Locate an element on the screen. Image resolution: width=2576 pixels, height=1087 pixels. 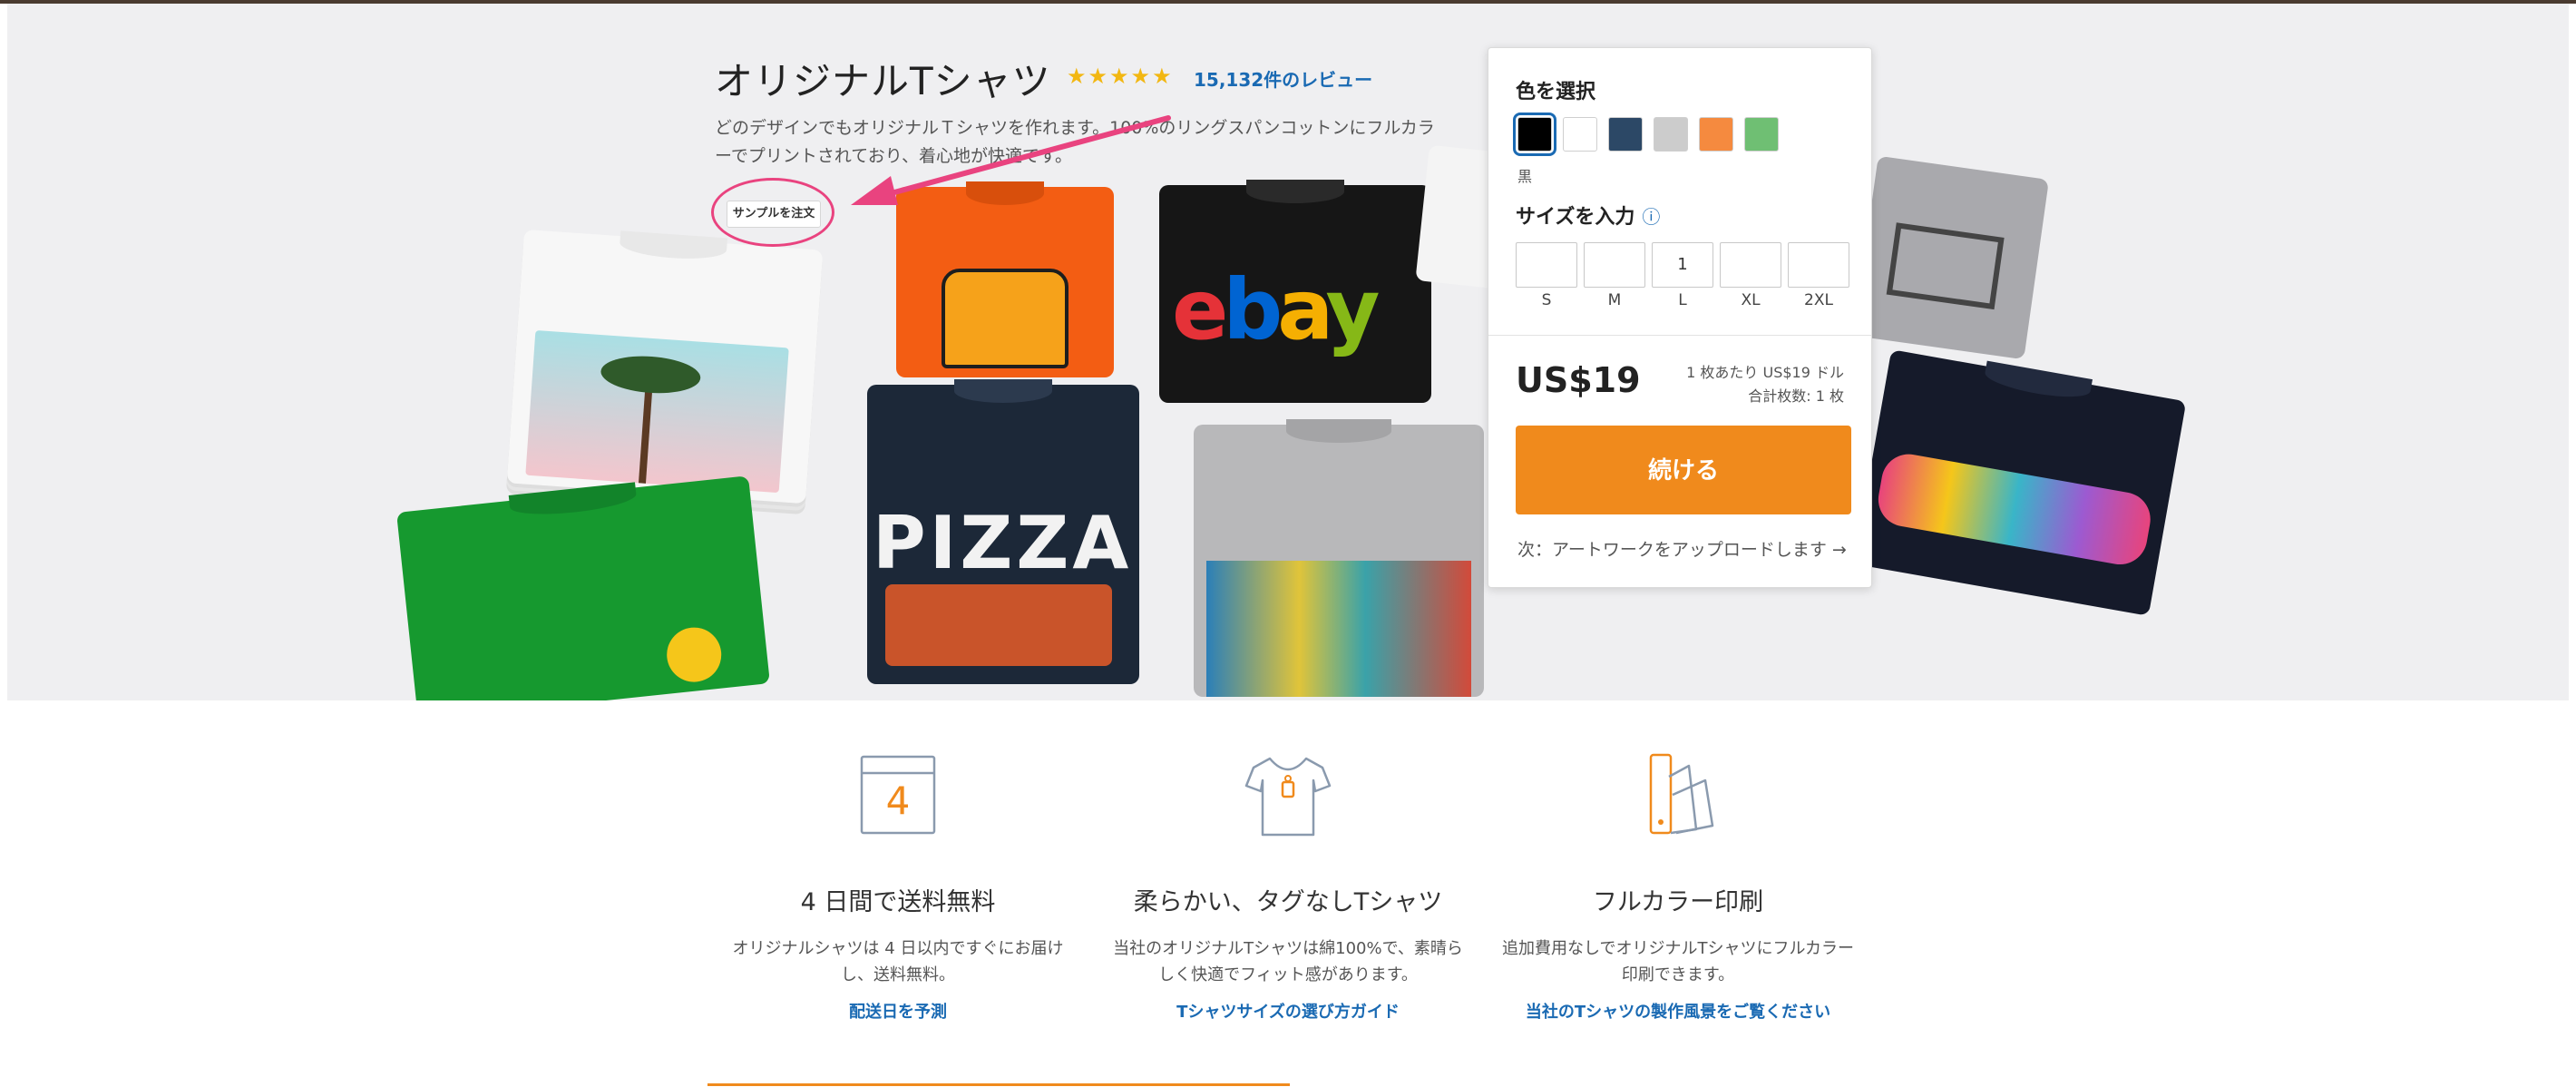
tshirt-navy-pizza: PIZZA is located at coordinates (1003, 531).